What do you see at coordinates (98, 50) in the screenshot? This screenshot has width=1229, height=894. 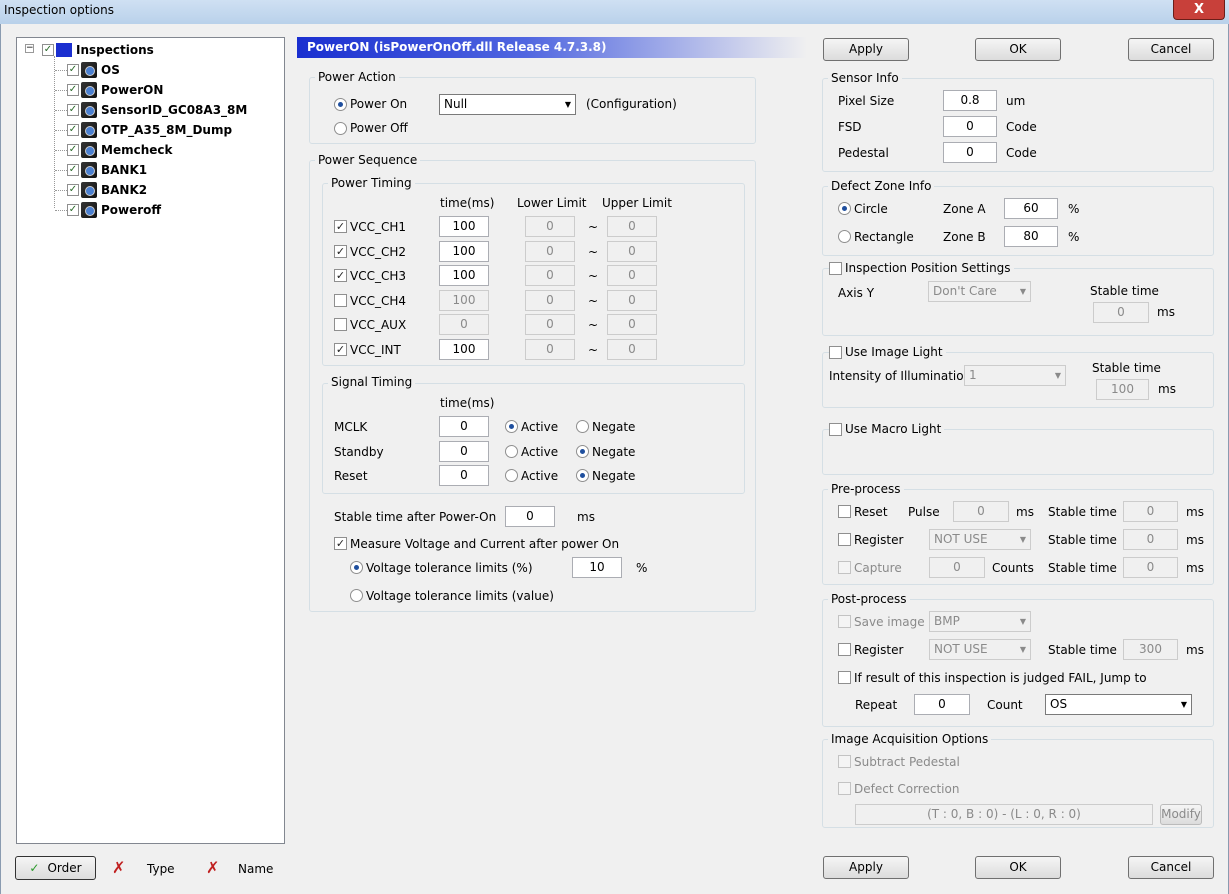 I see `tree-root: ✓ Inspections` at bounding box center [98, 50].